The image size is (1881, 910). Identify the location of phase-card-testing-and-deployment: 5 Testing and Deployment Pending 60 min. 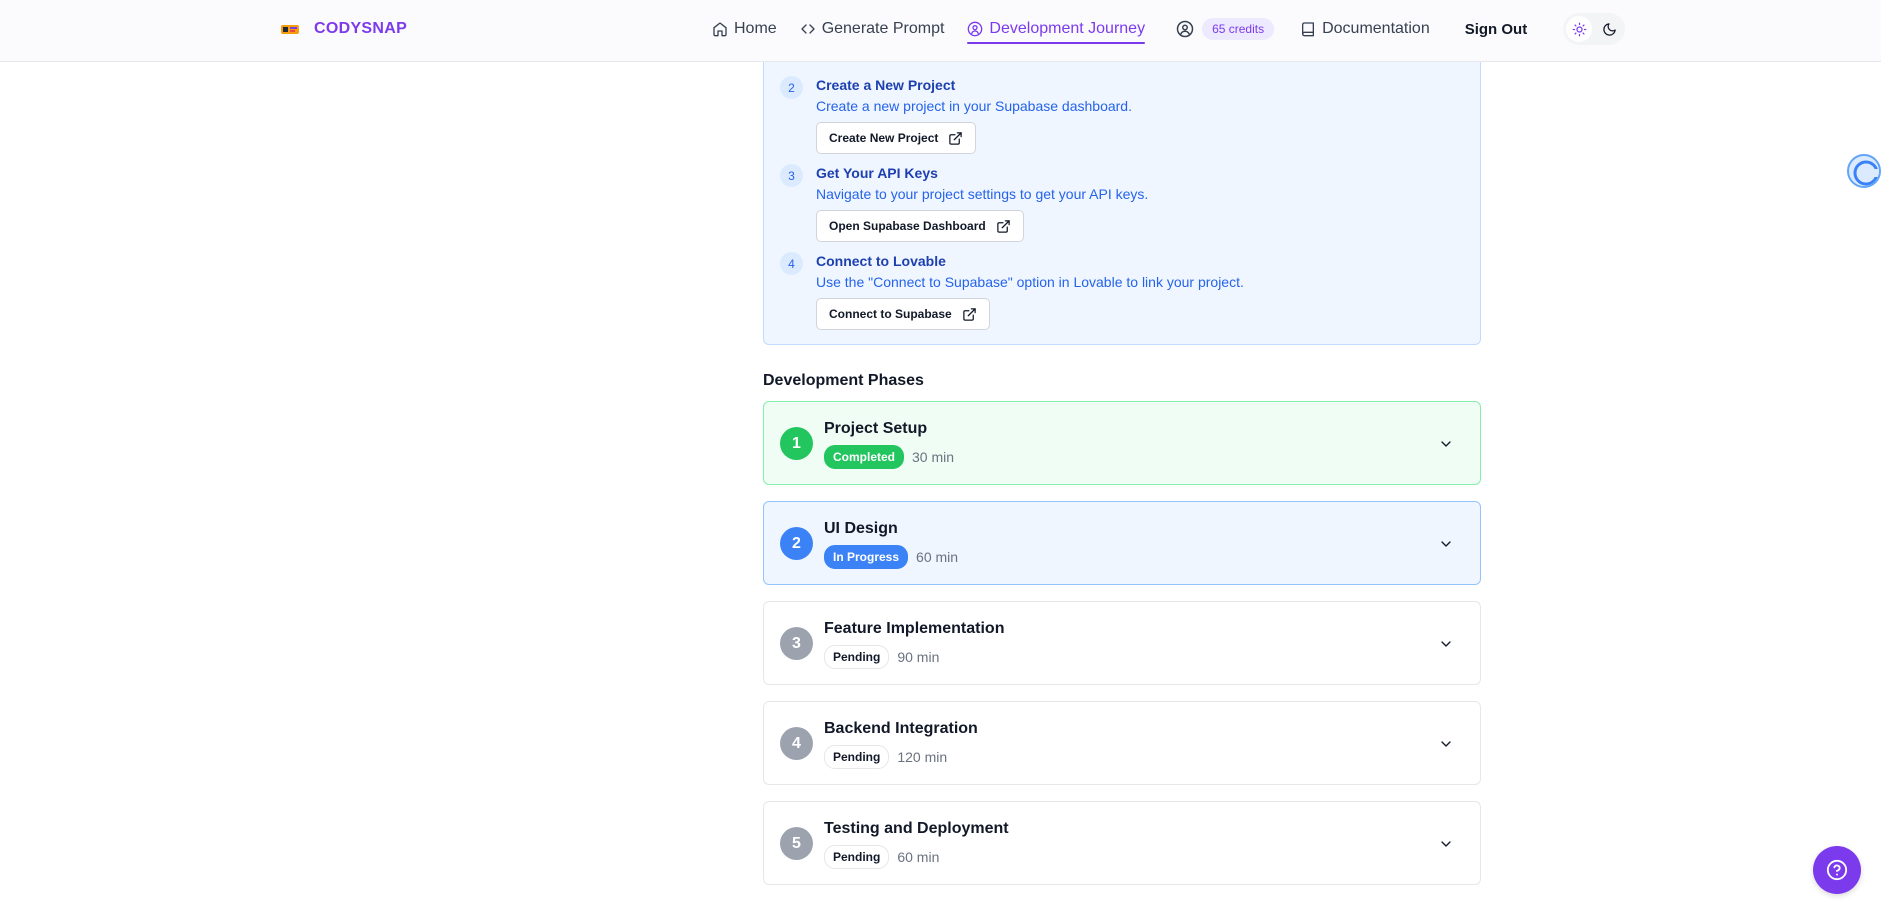
(1122, 843).